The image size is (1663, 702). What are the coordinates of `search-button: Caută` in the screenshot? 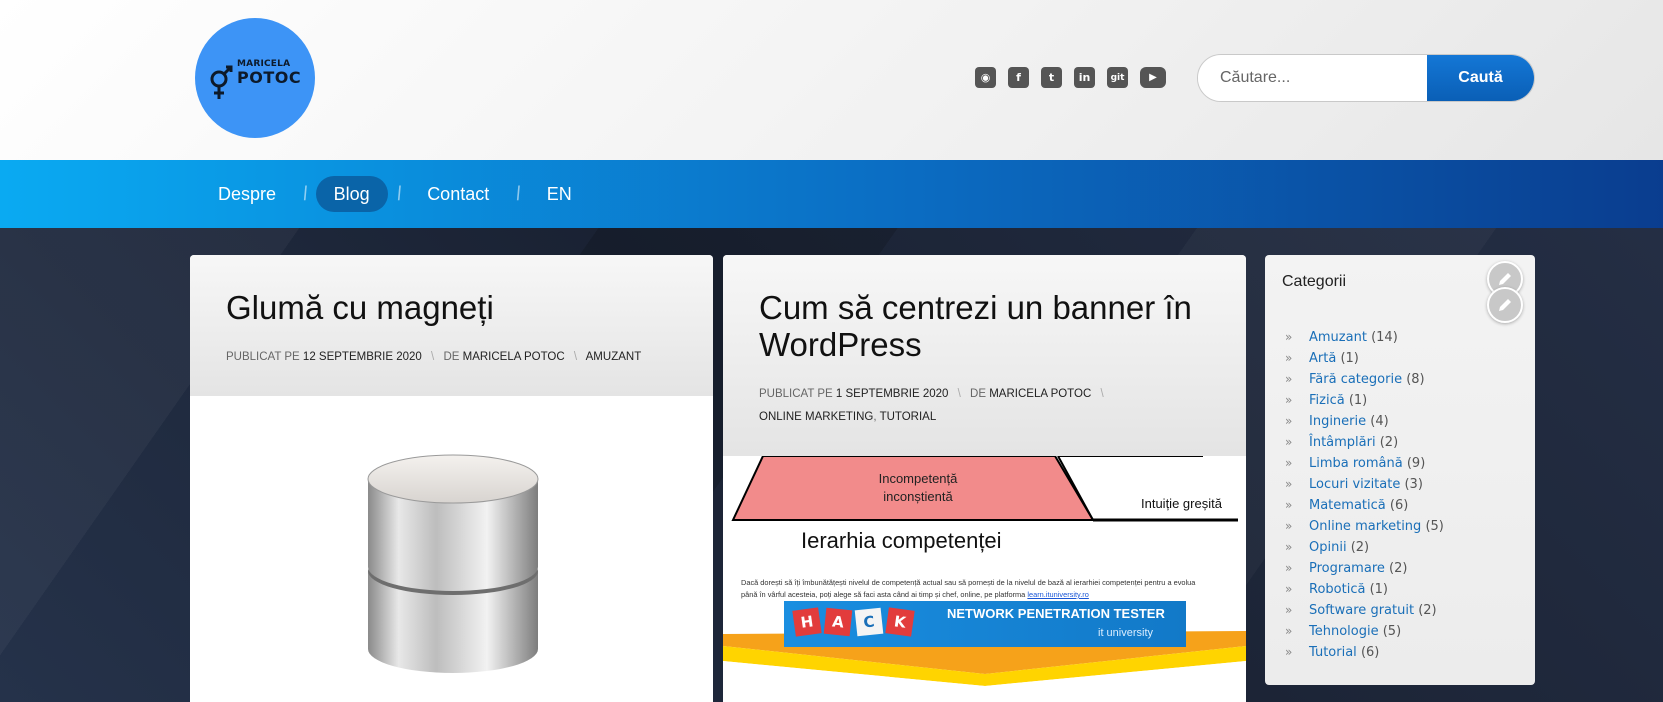 It's located at (1480, 78).